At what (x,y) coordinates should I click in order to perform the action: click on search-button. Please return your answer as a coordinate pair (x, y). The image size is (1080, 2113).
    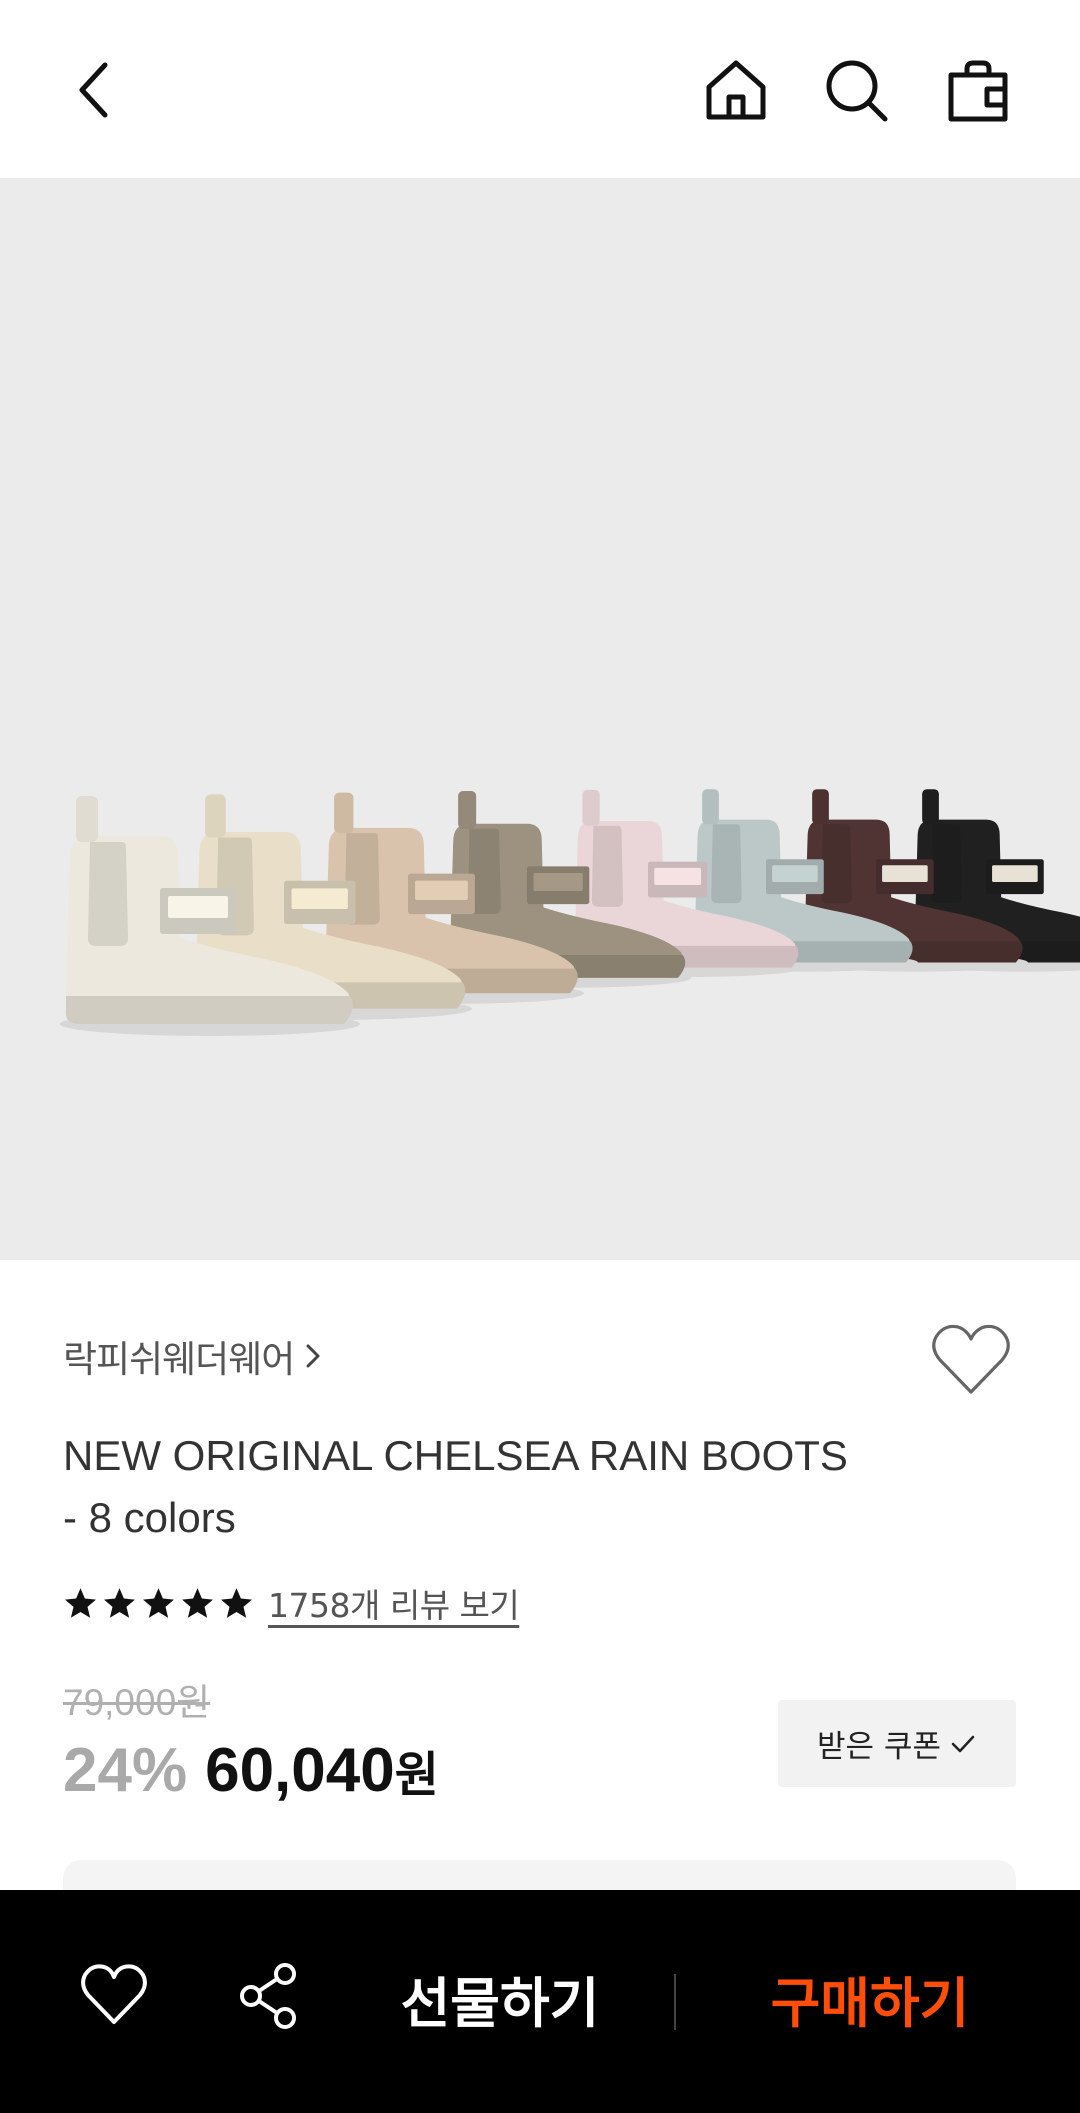
    Looking at the image, I should click on (856, 90).